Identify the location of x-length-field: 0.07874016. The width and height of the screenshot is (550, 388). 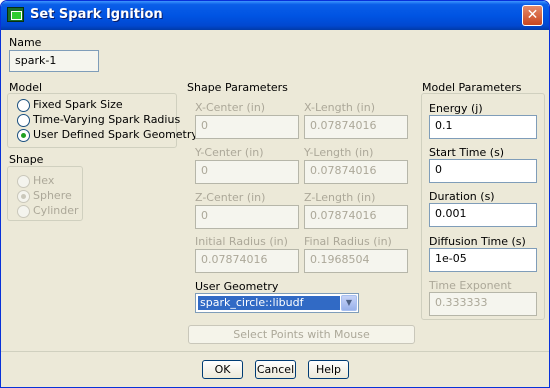
(356, 127).